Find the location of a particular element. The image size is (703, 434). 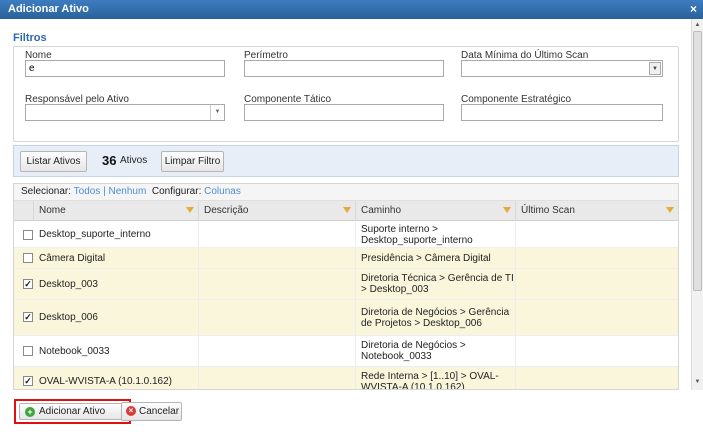

data-minima-input: ▼ is located at coordinates (562, 68).